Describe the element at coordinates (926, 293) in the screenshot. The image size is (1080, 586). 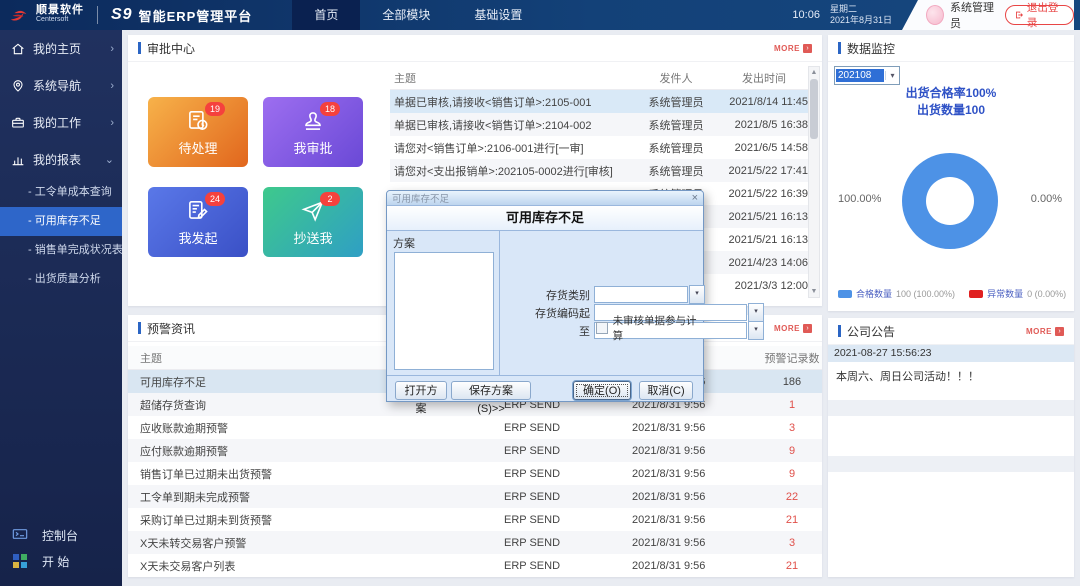
I see `legend-value: 100 (100.00%)` at that location.